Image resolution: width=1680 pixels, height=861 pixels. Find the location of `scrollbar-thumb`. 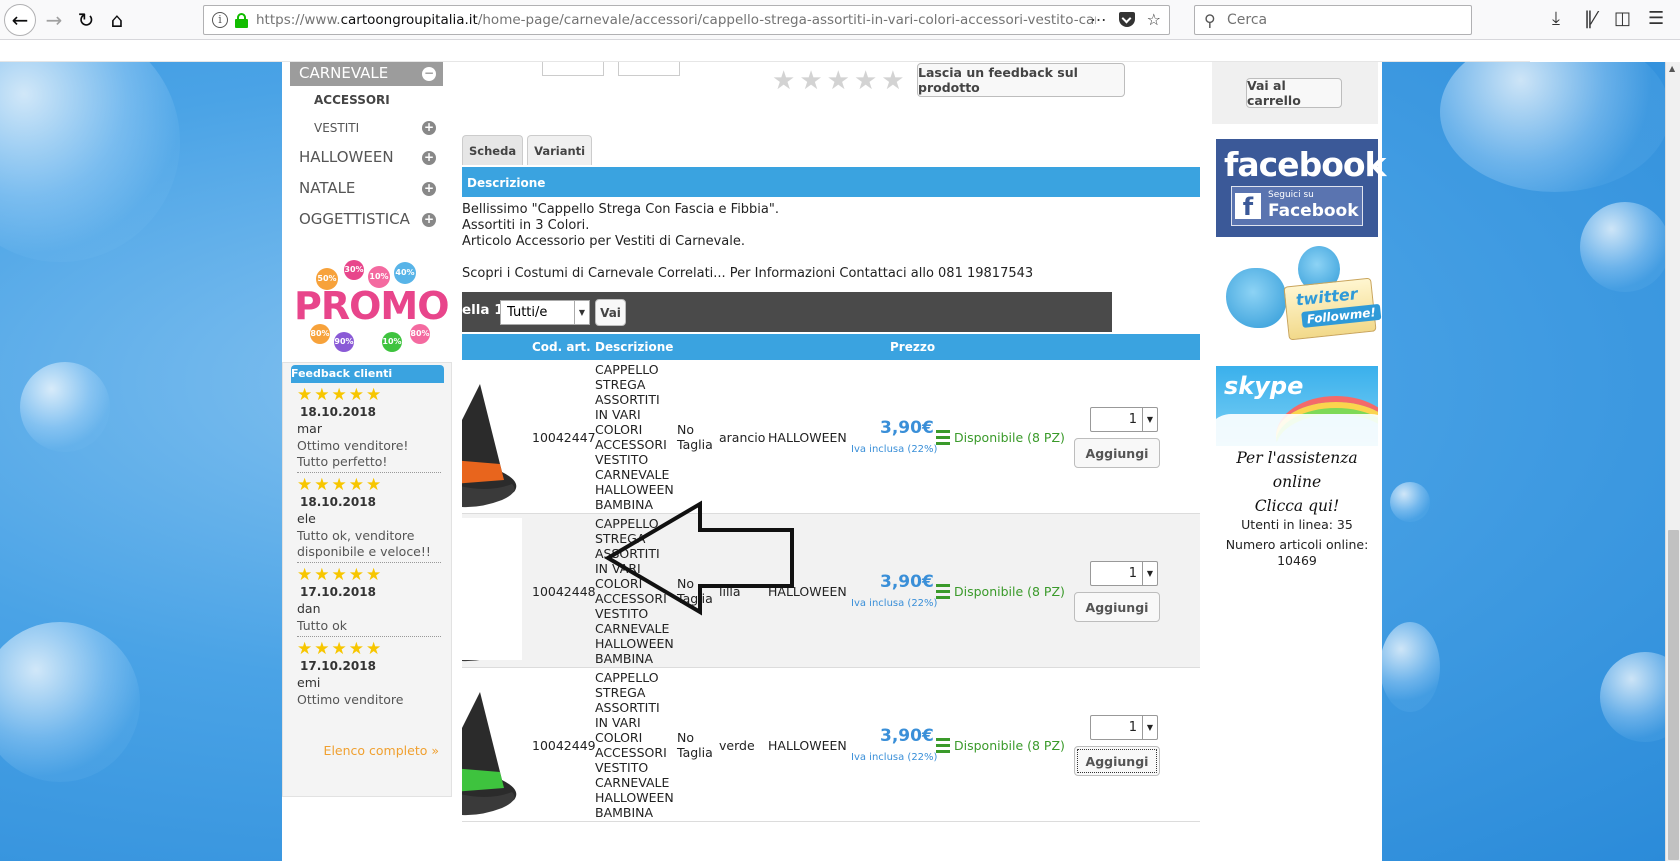

scrollbar-thumb is located at coordinates (1673, 695).